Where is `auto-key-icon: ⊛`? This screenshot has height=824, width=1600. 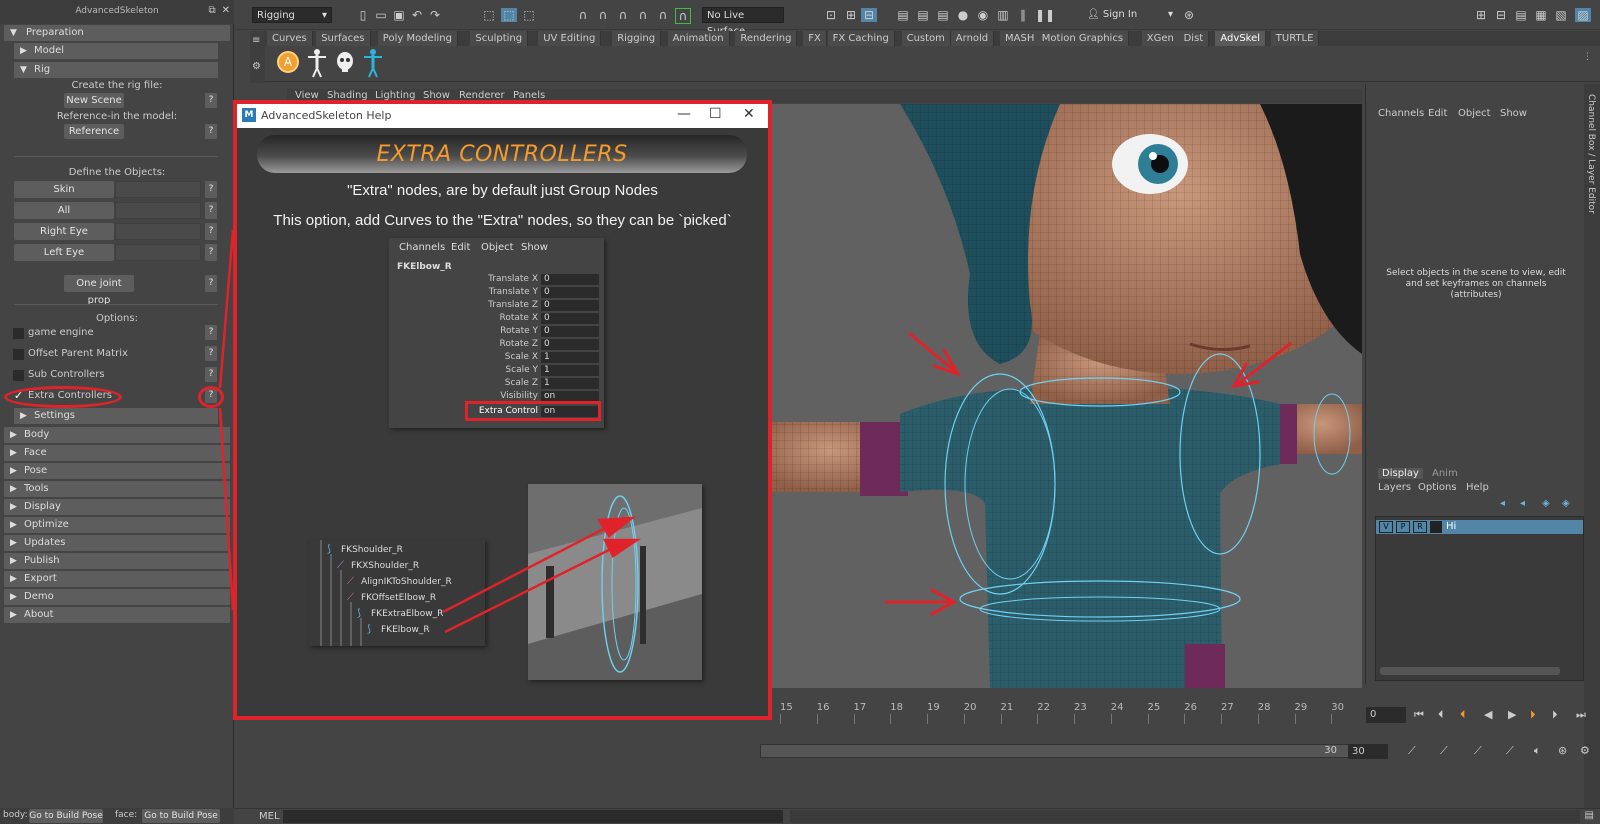
auto-key-icon: ⊛ is located at coordinates (1562, 750).